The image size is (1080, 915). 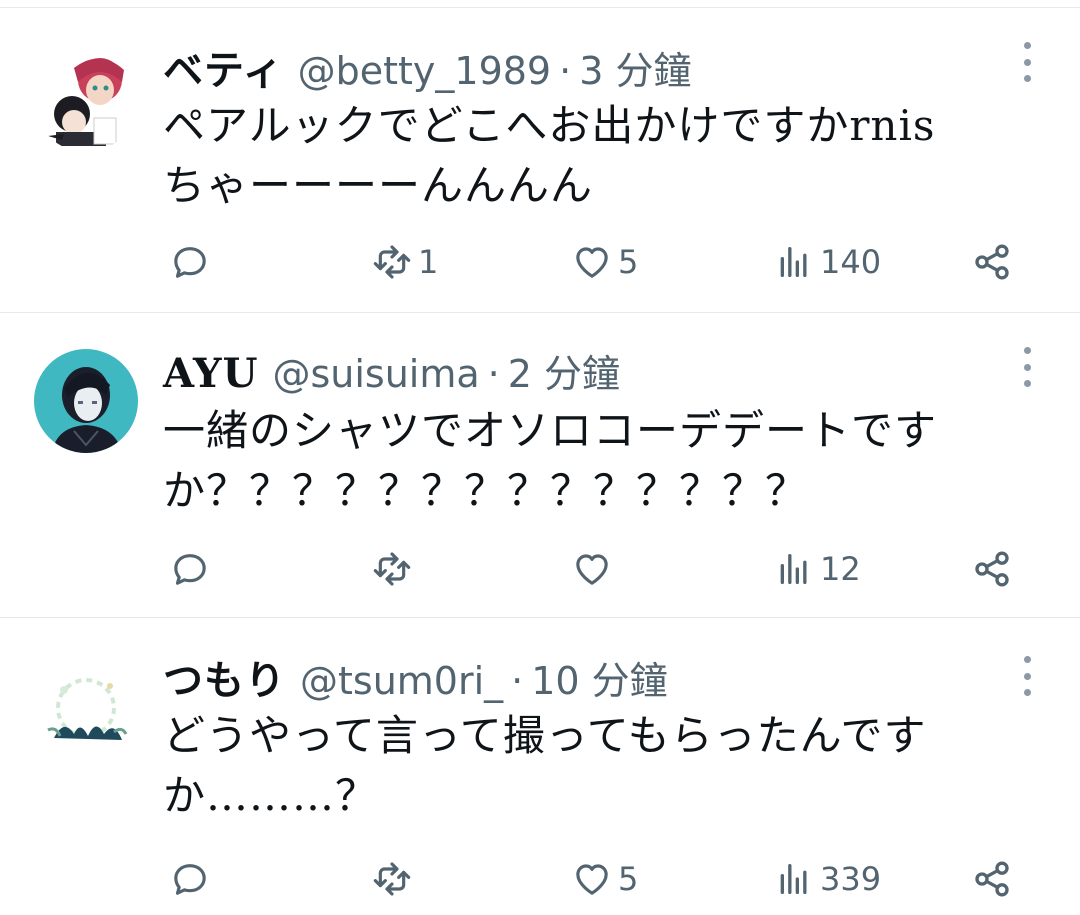 What do you see at coordinates (210, 373) in the screenshot?
I see `display-name: AYU` at bounding box center [210, 373].